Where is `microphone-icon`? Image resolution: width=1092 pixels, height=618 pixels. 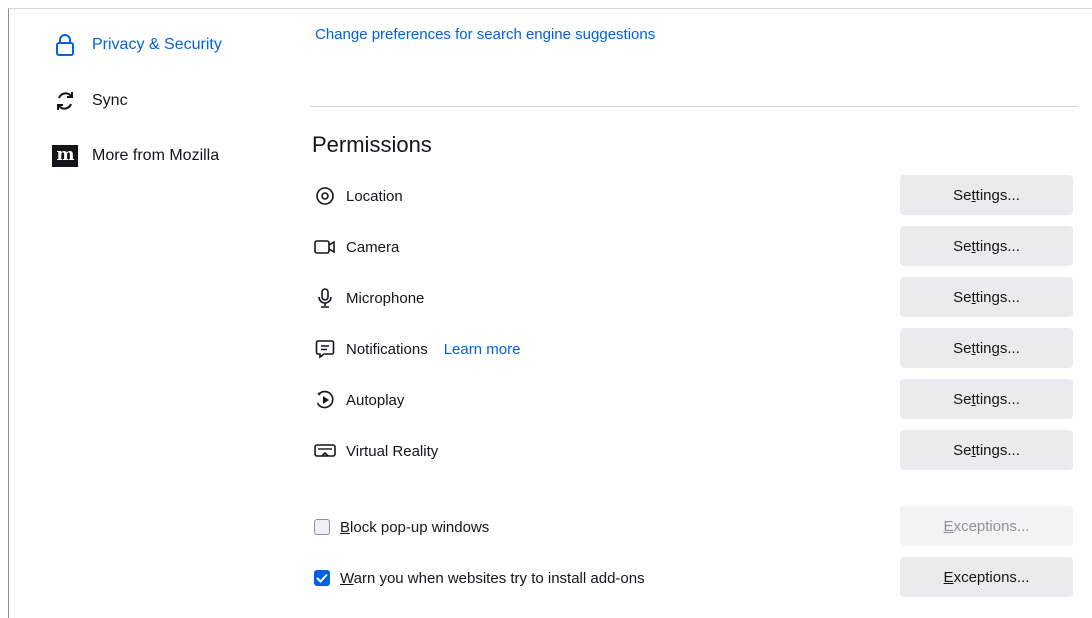 microphone-icon is located at coordinates (325, 298).